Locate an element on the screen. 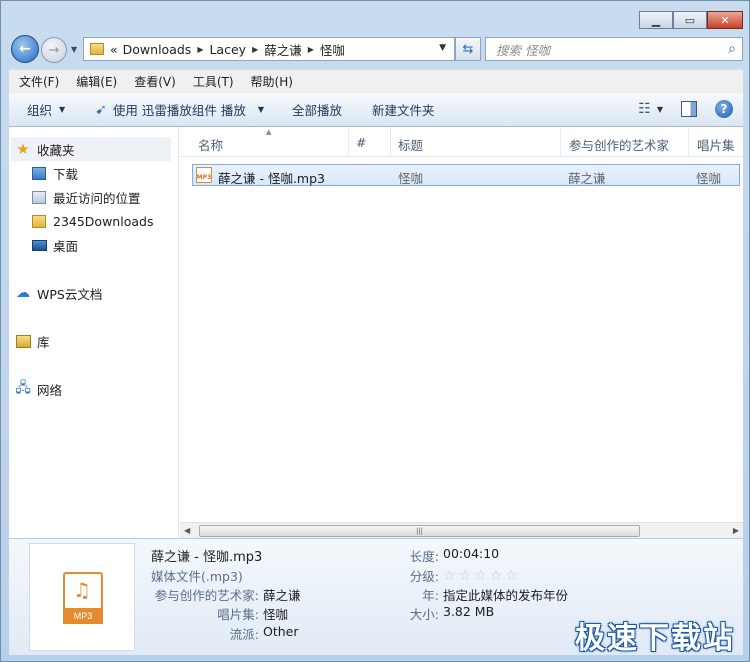  nav-favorites-label: 收藏夹 is located at coordinates (56, 150).